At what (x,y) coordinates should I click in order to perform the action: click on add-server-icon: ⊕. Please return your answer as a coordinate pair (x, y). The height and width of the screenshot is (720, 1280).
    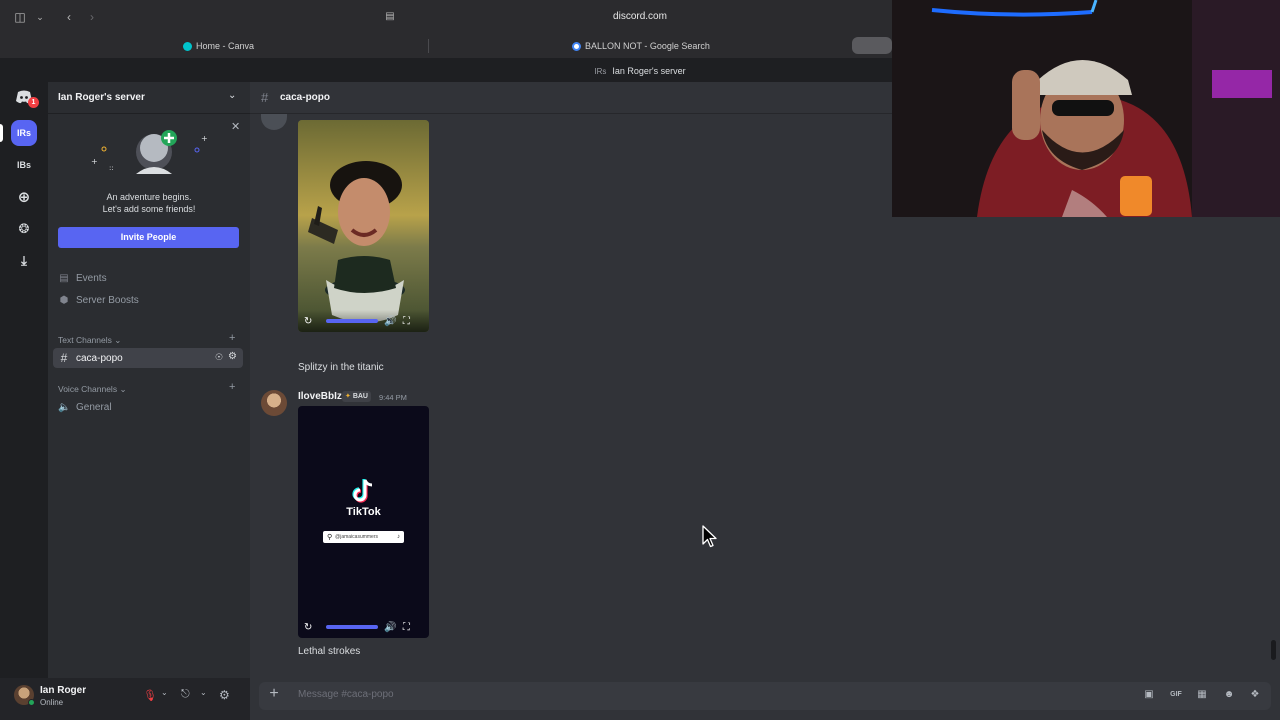
    Looking at the image, I should click on (24, 197).